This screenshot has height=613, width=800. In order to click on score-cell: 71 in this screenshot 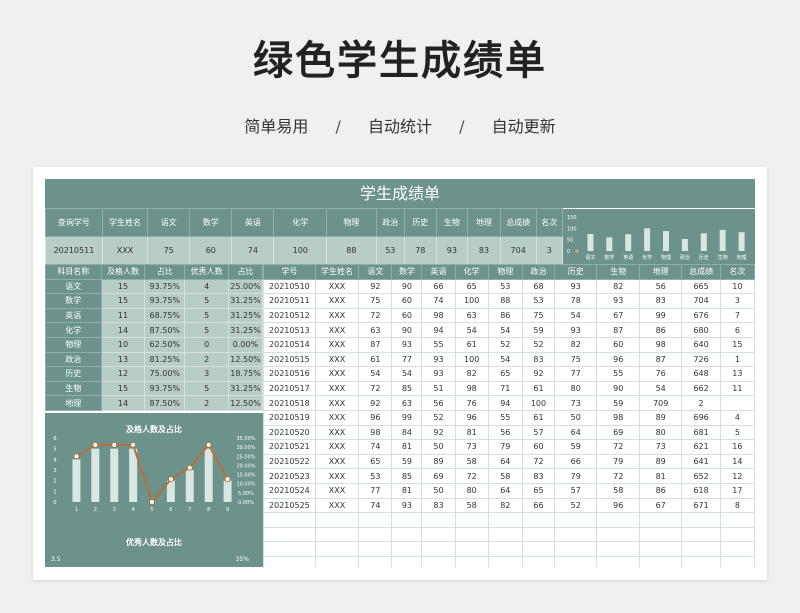, I will do `click(505, 388)`.